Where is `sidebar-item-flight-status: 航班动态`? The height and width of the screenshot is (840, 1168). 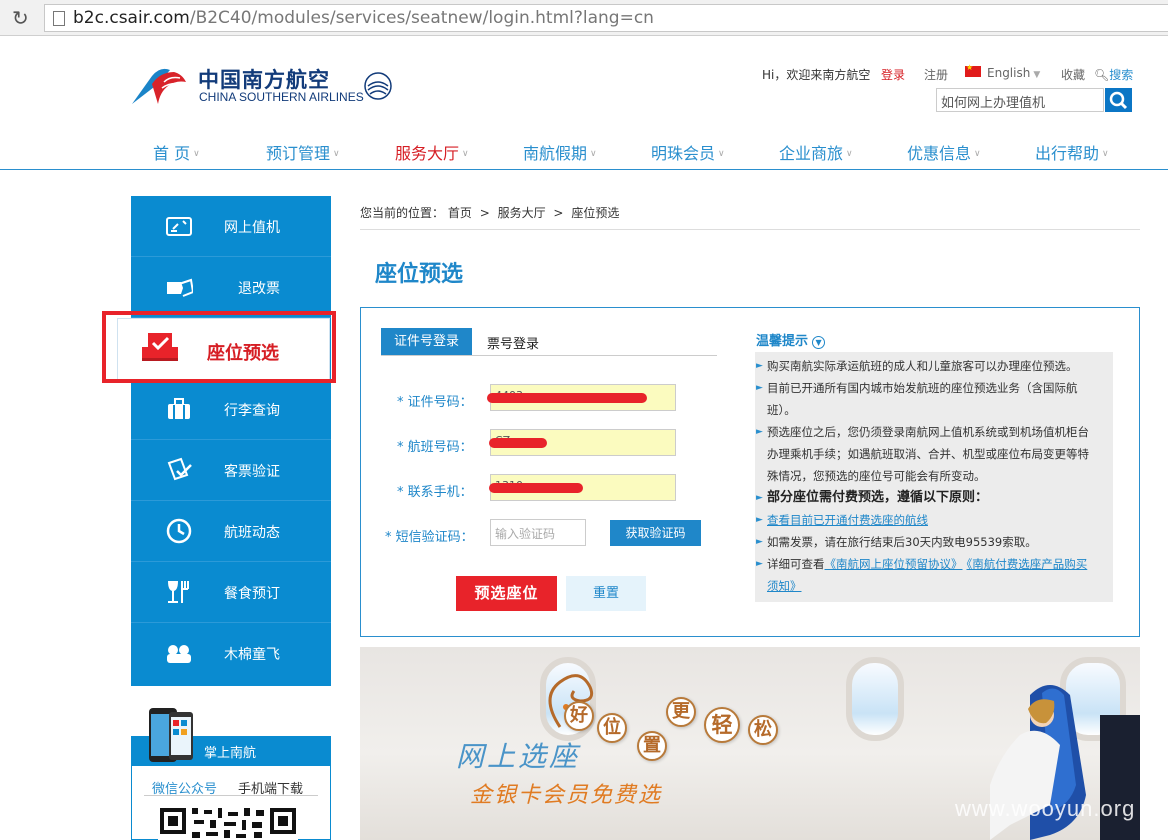 sidebar-item-flight-status: 航班动态 is located at coordinates (231, 531).